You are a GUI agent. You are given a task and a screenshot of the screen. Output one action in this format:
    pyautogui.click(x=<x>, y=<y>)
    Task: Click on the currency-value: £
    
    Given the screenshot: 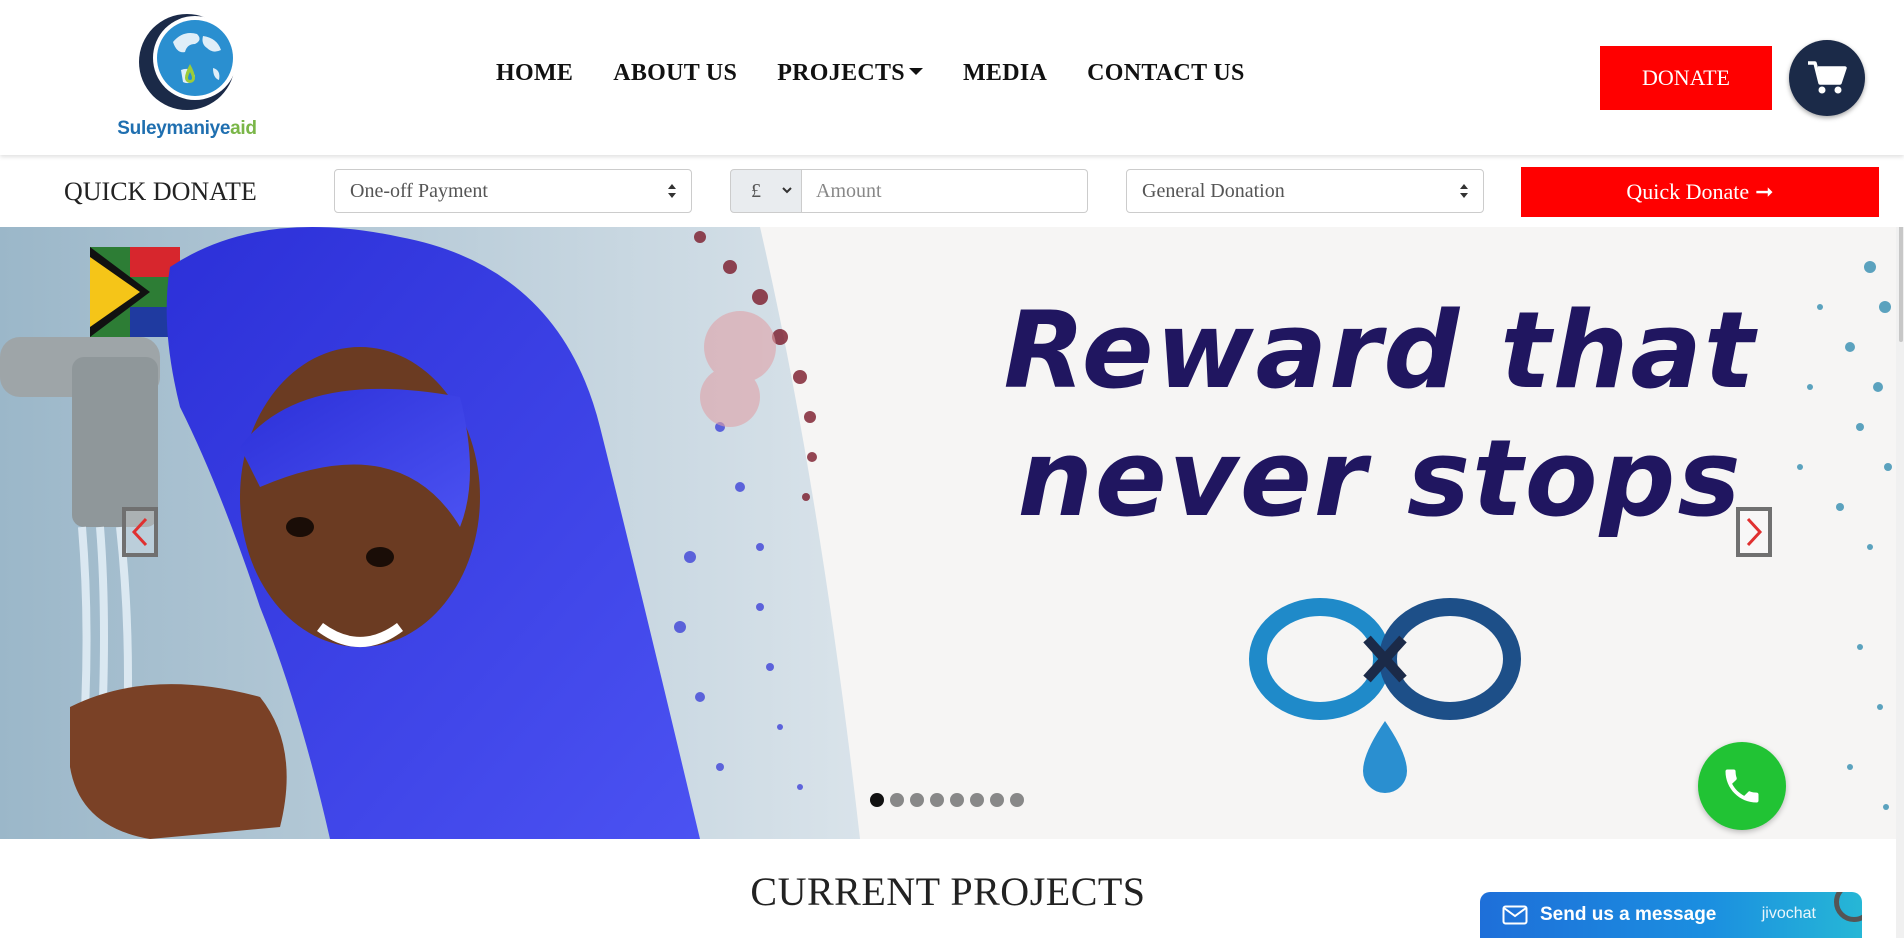 What is the action you would take?
    pyautogui.click(x=756, y=190)
    